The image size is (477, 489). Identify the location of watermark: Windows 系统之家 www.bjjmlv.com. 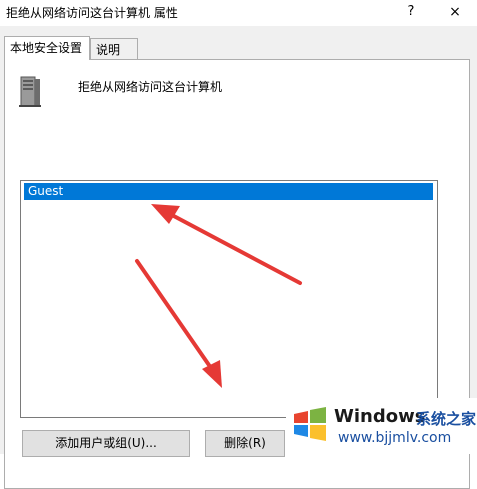
(381, 426).